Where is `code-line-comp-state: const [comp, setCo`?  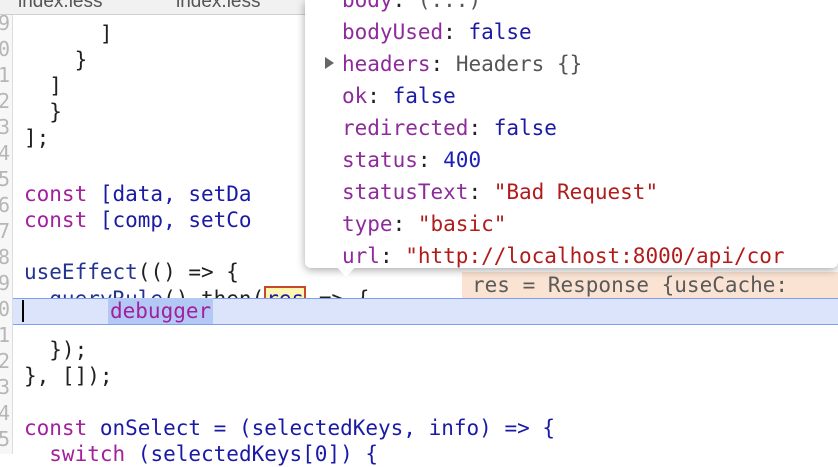 code-line-comp-state: const [comp, setCo is located at coordinates (138, 220).